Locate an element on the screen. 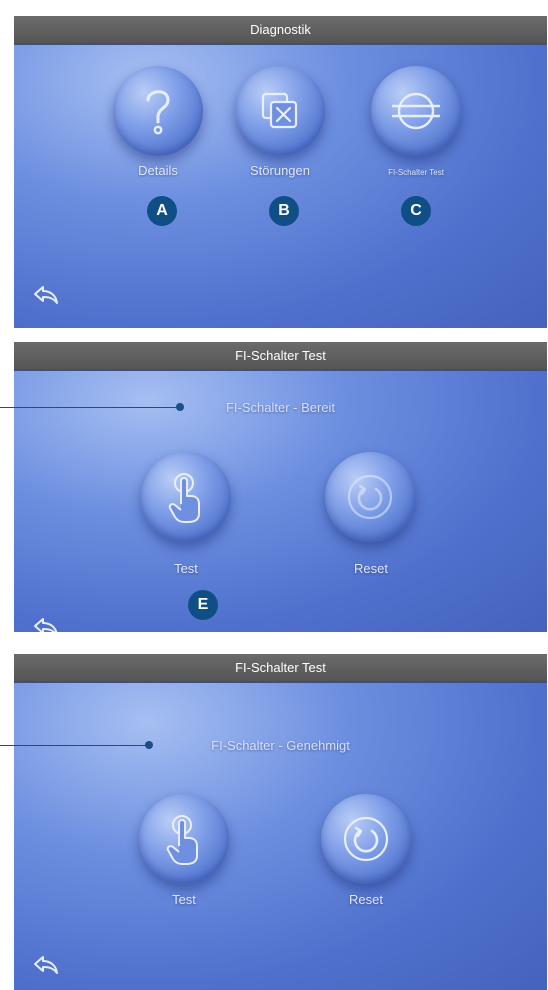 Image resolution: width=548 pixels, height=990 pixels. marker-c: C is located at coordinates (416, 211).